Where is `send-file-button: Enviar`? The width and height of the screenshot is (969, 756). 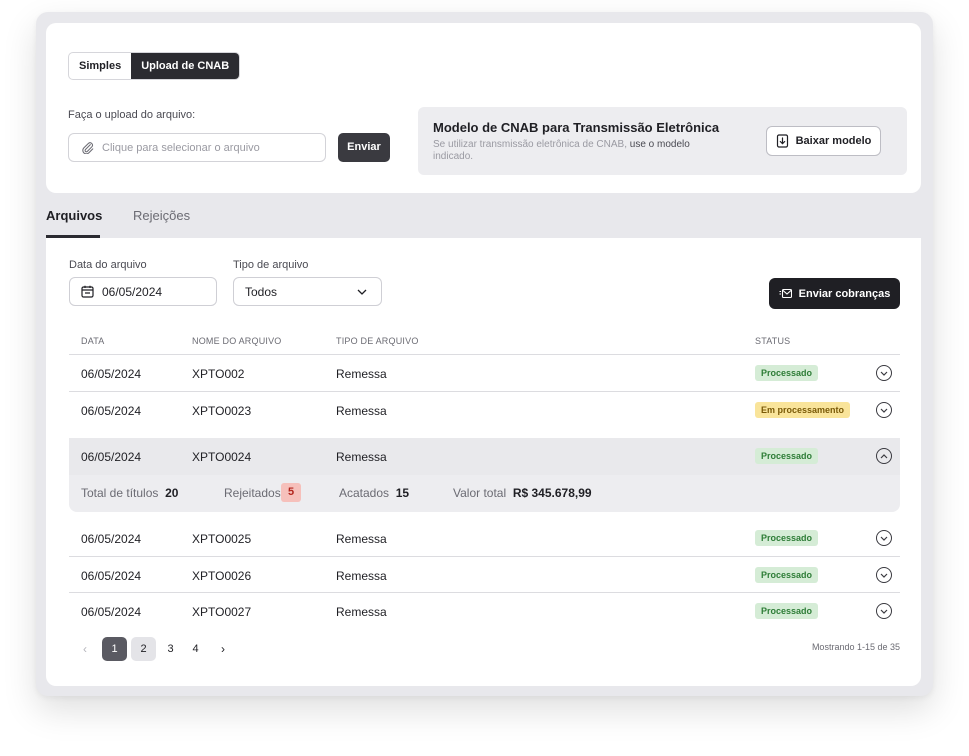 send-file-button: Enviar is located at coordinates (364, 147).